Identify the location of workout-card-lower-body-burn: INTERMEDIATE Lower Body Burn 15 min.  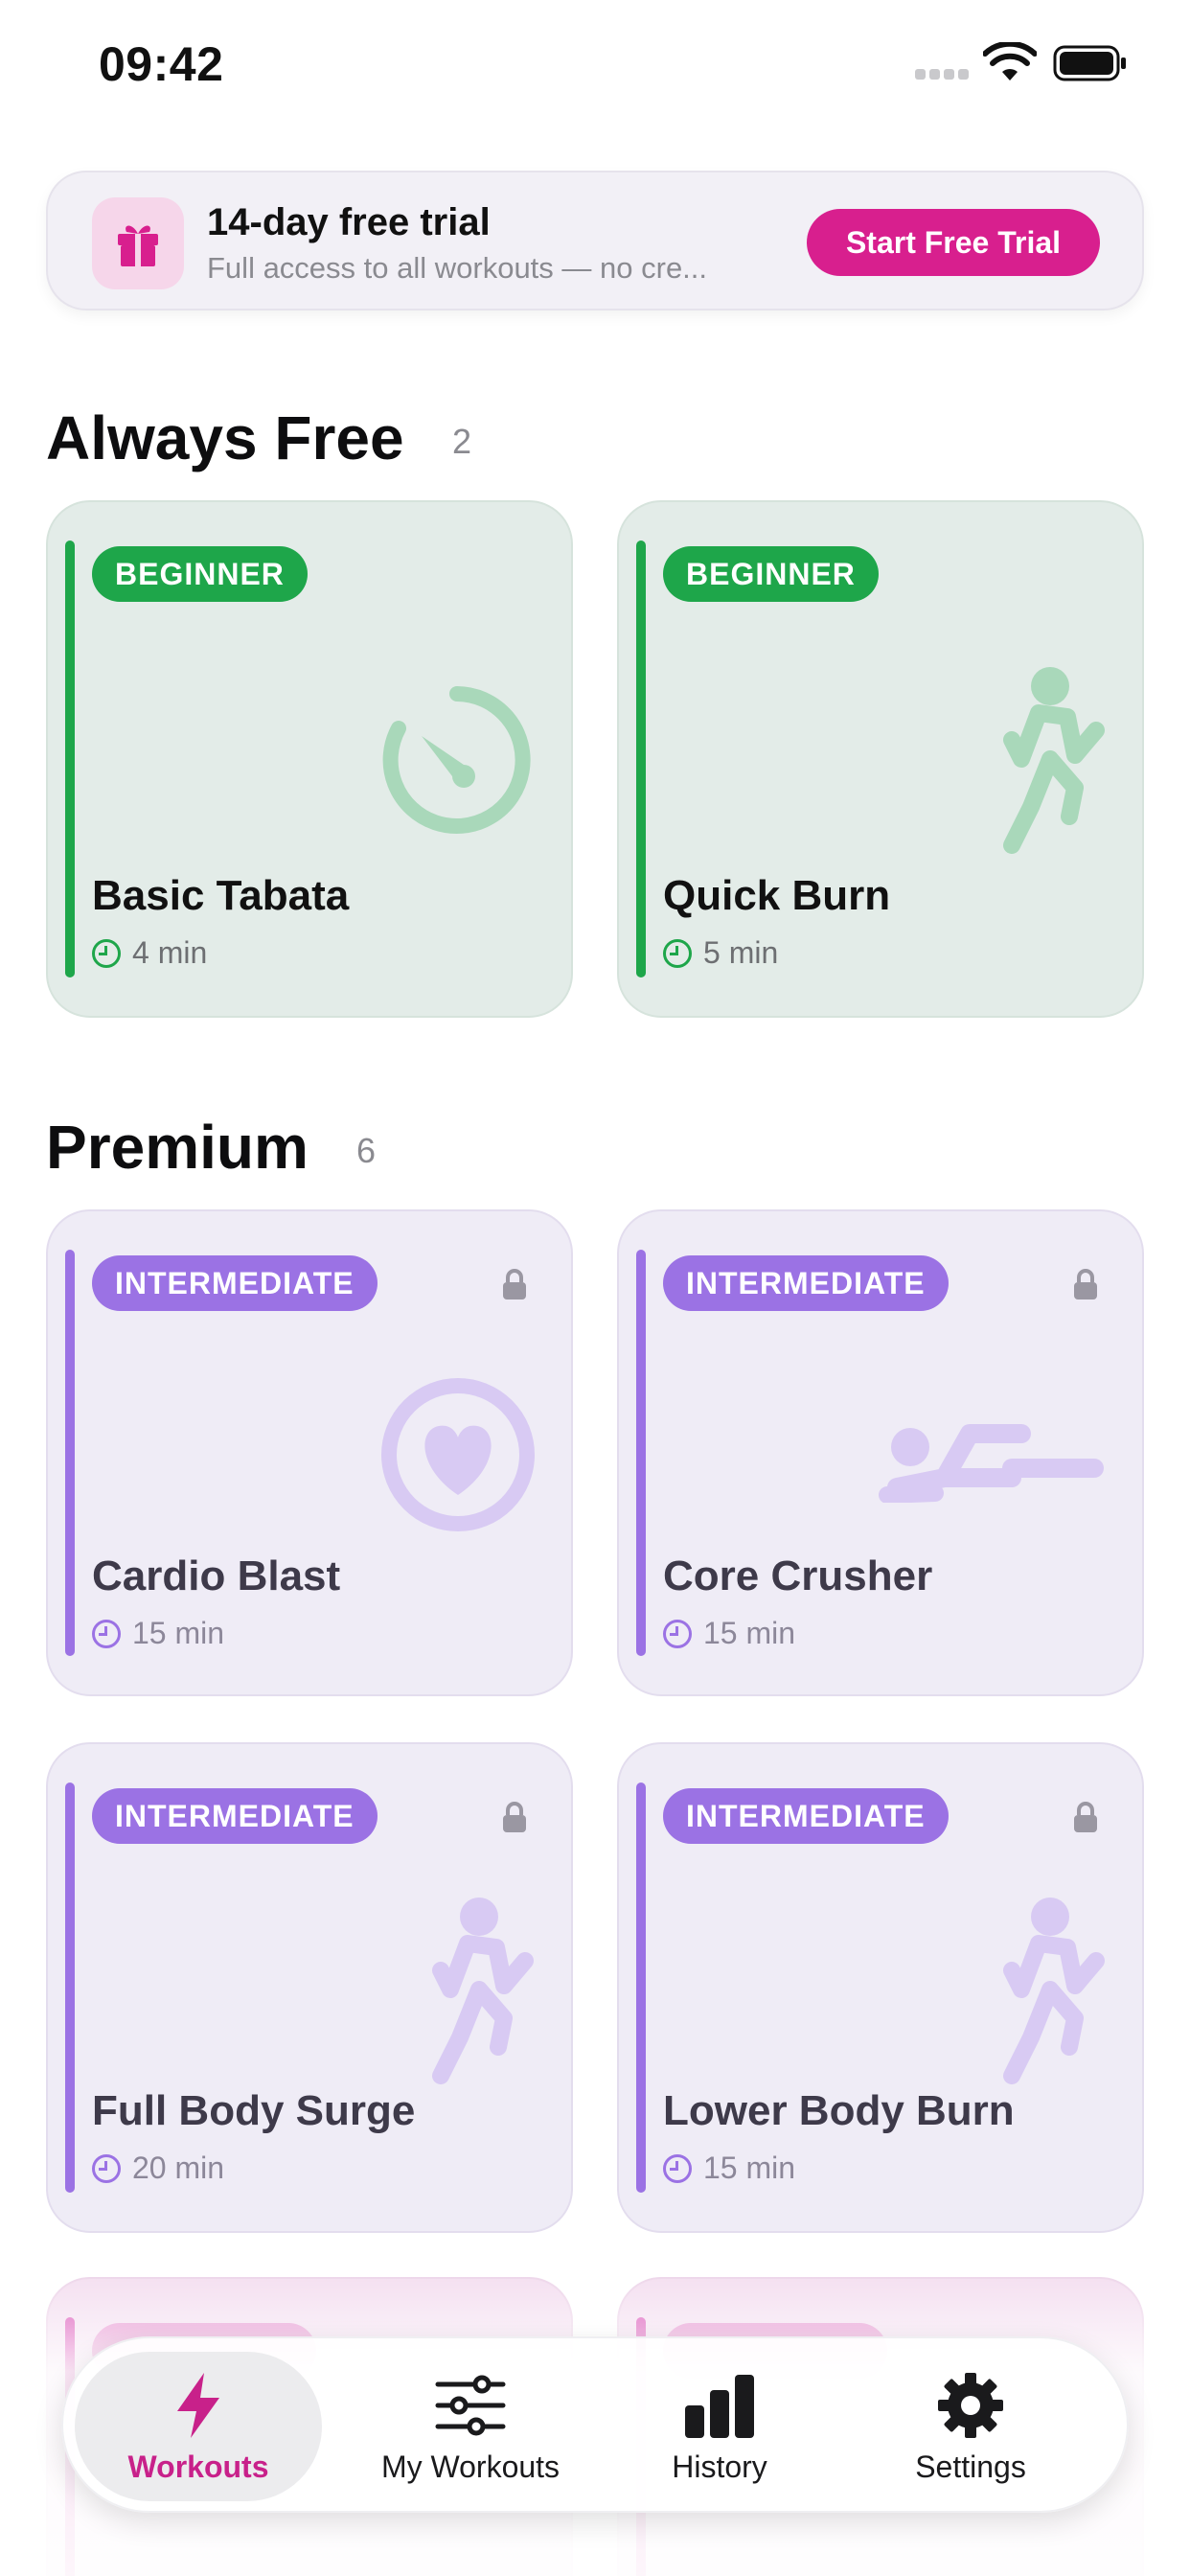
(881, 1988).